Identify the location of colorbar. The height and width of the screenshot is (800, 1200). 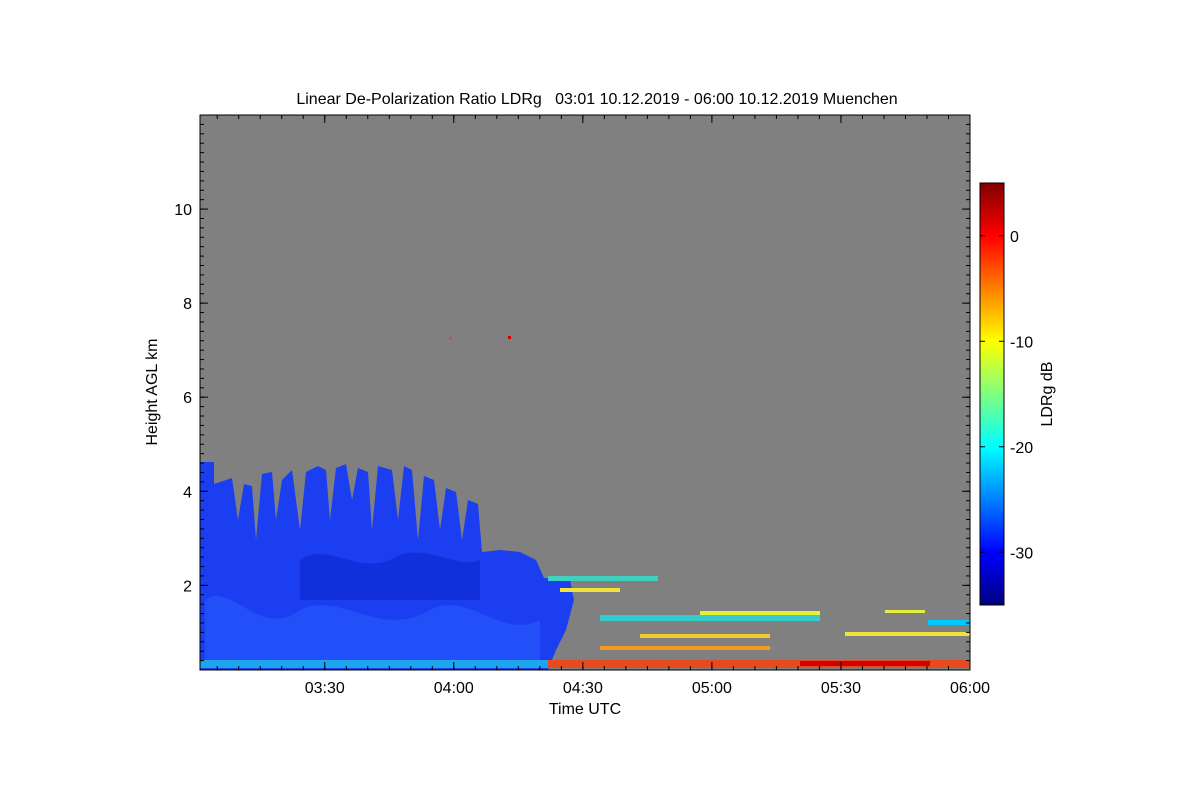
(992, 394).